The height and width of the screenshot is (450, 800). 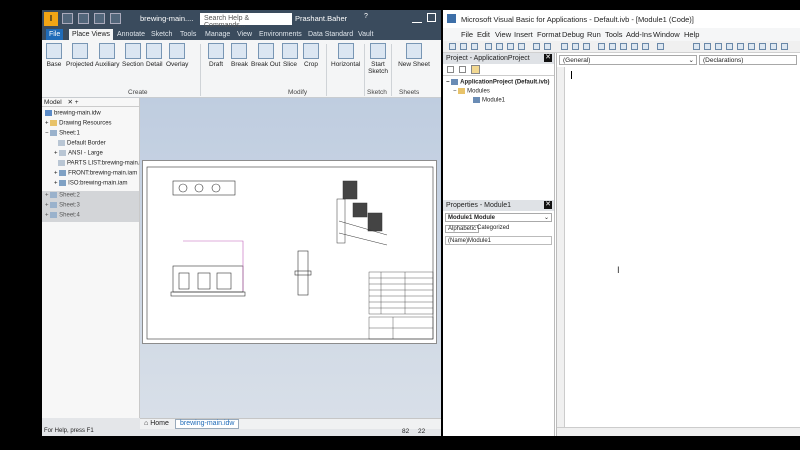 What do you see at coordinates (660, 46) in the screenshot?
I see `help-icon` at bounding box center [660, 46].